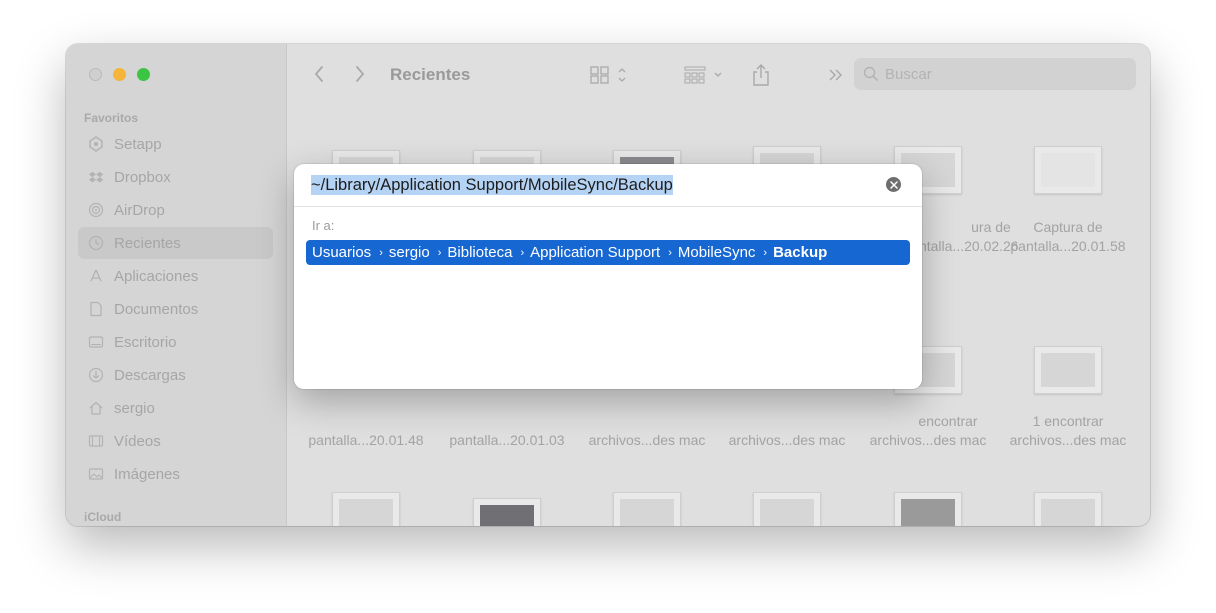  What do you see at coordinates (147, 474) in the screenshot?
I see `sidebar-item-label: Imágenes` at bounding box center [147, 474].